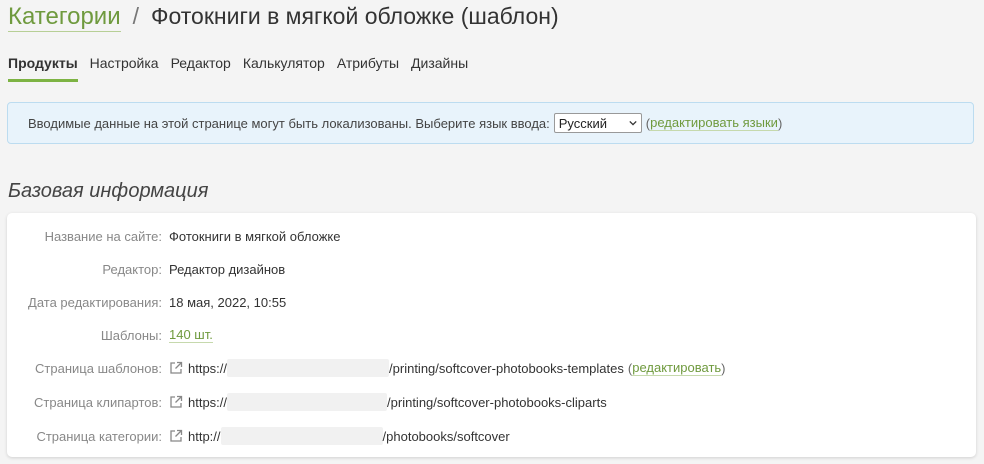  Describe the element at coordinates (124, 67) in the screenshot. I see `tab-settings: Настройка` at that location.